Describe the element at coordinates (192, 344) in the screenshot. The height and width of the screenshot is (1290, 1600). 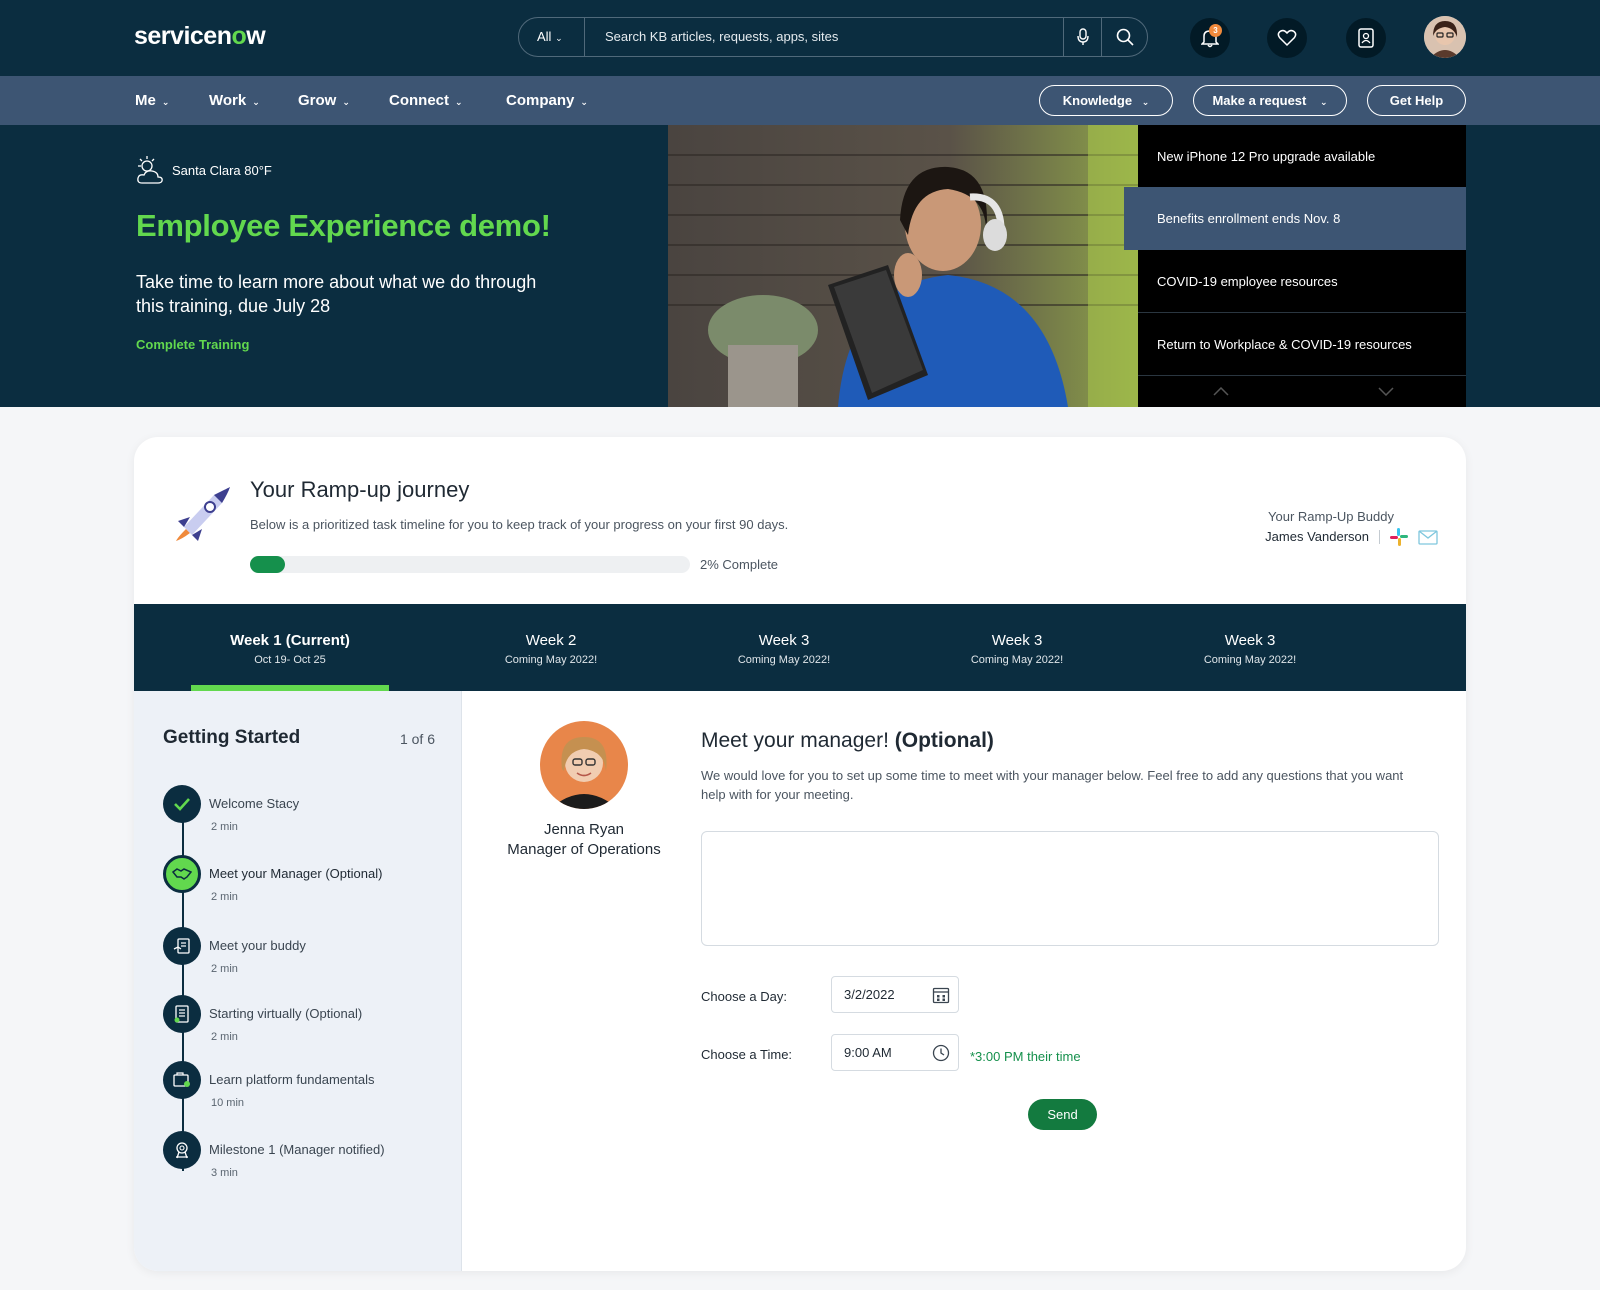
I see `complete-training-link: Complete Training` at that location.